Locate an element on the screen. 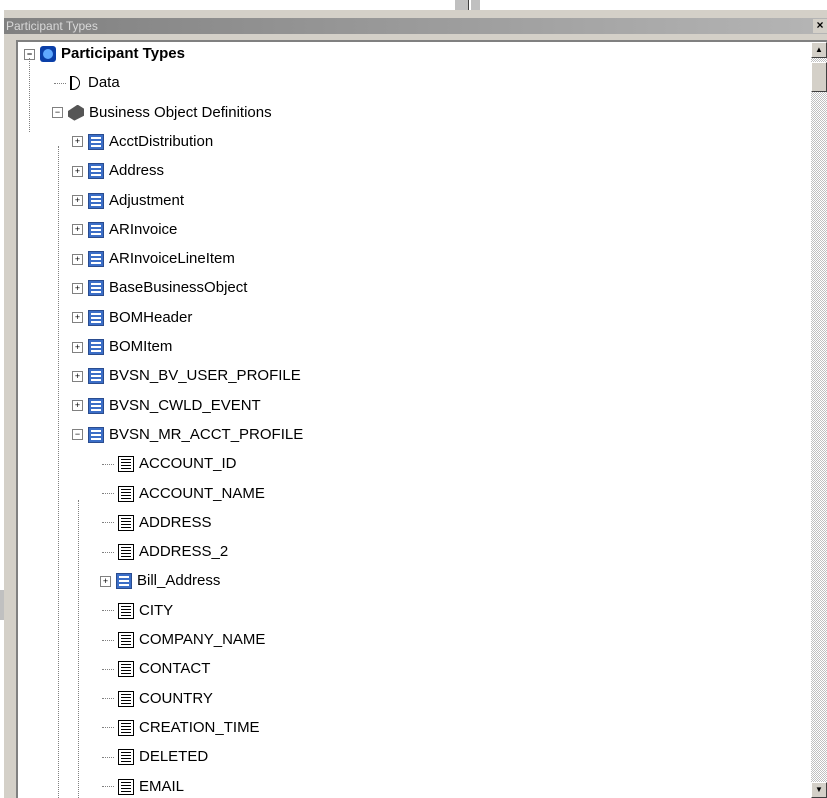  tree-node: + Bill_Address is located at coordinates (160, 581).